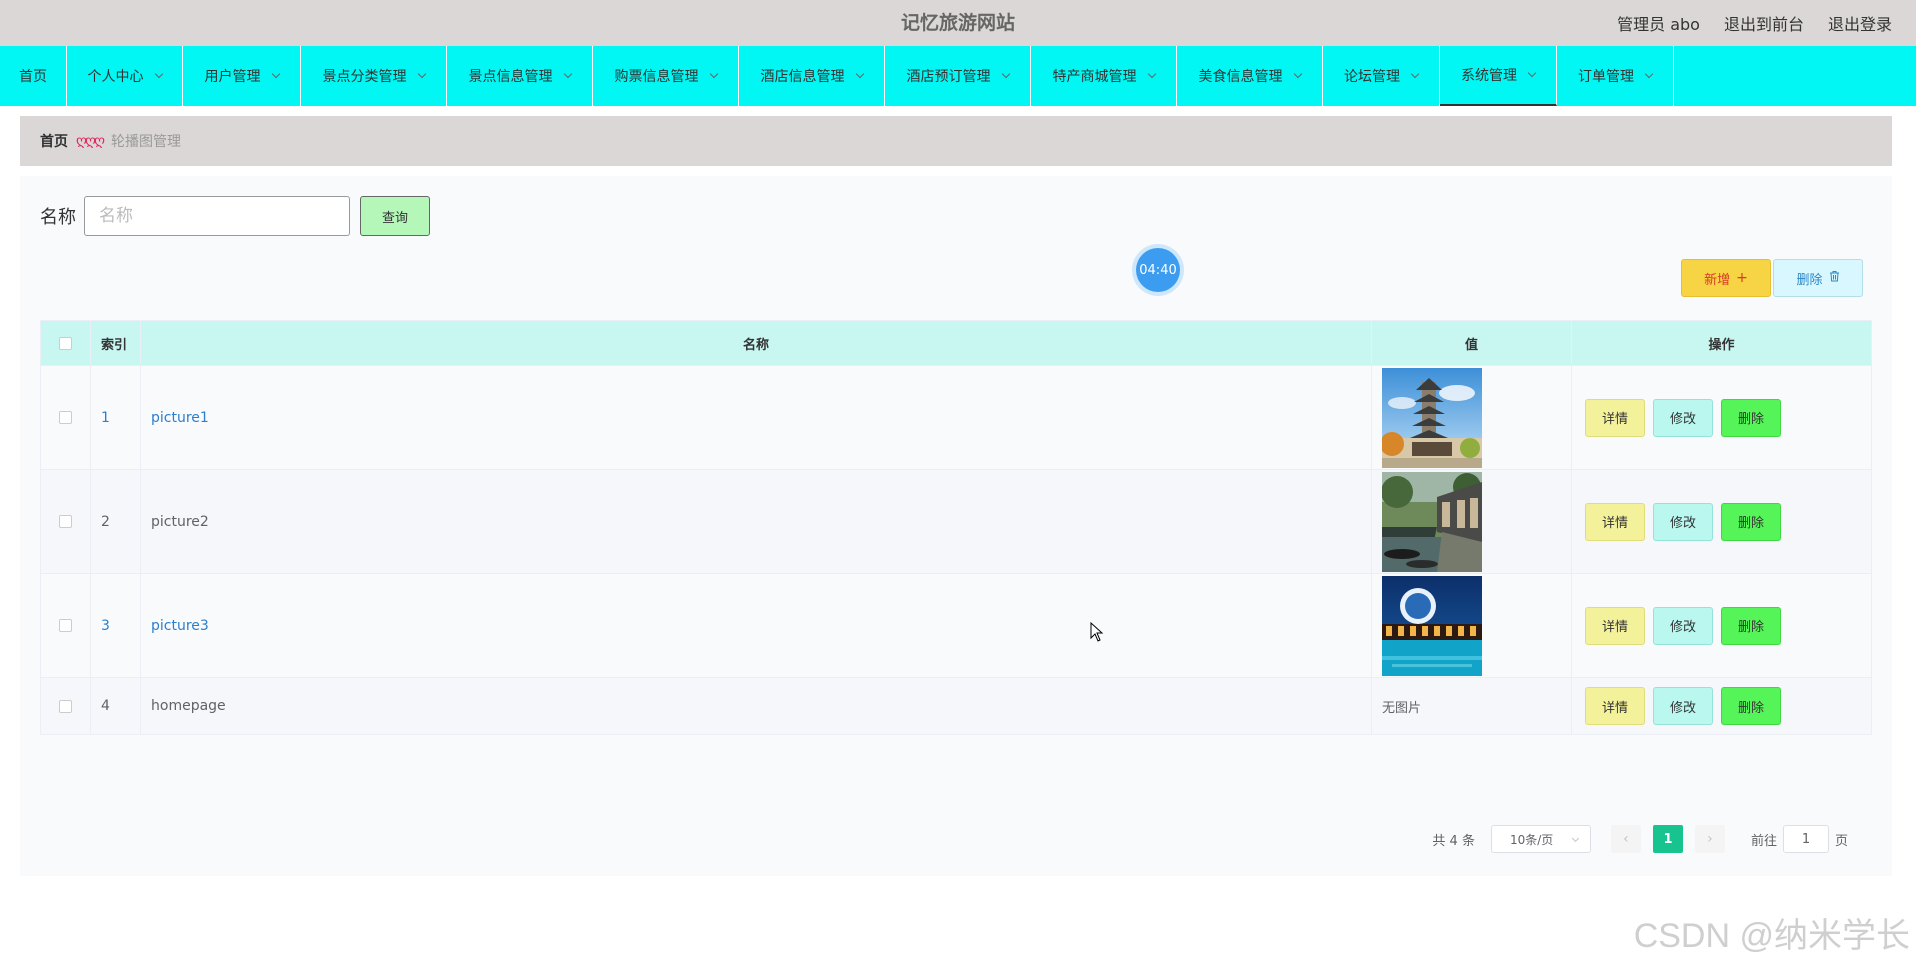 Image resolution: width=1916 pixels, height=962 pixels. I want to click on search-input, so click(217, 216).